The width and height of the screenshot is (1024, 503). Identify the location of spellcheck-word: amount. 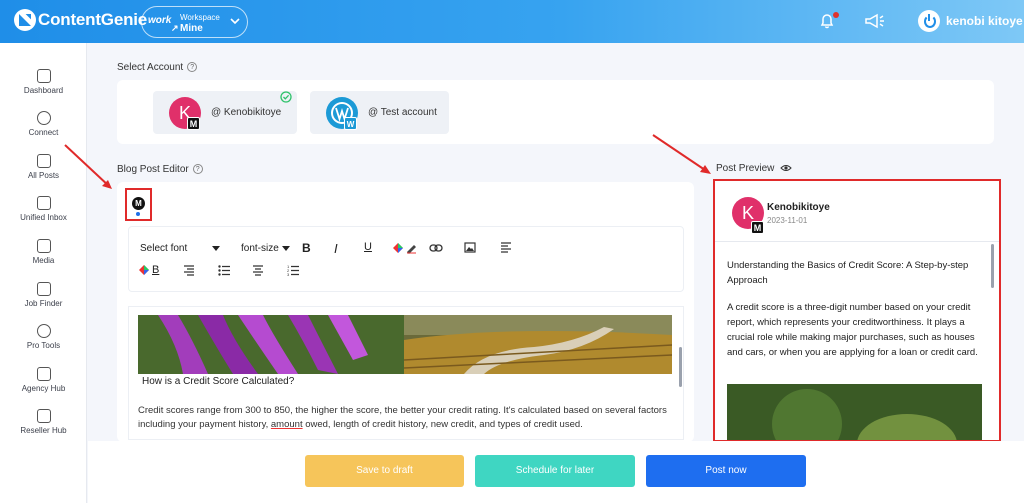
(286, 424).